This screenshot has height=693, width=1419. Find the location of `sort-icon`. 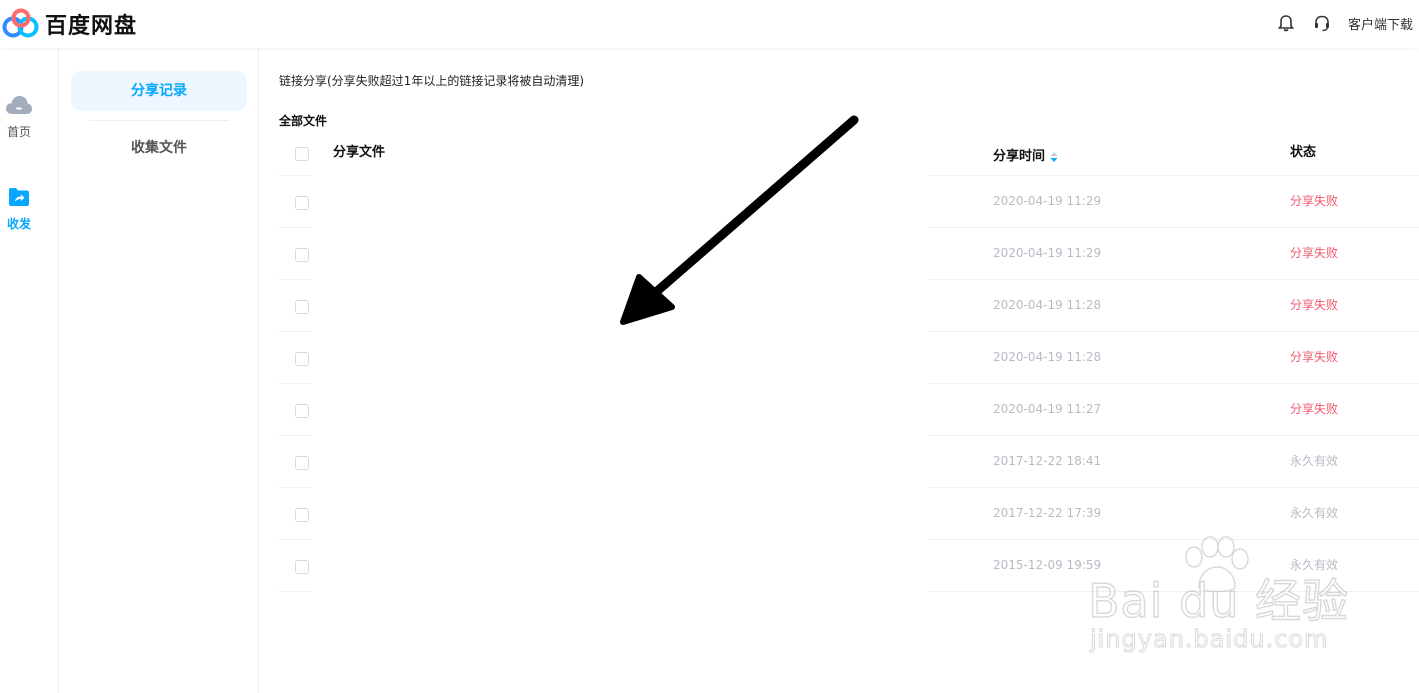

sort-icon is located at coordinates (1054, 157).